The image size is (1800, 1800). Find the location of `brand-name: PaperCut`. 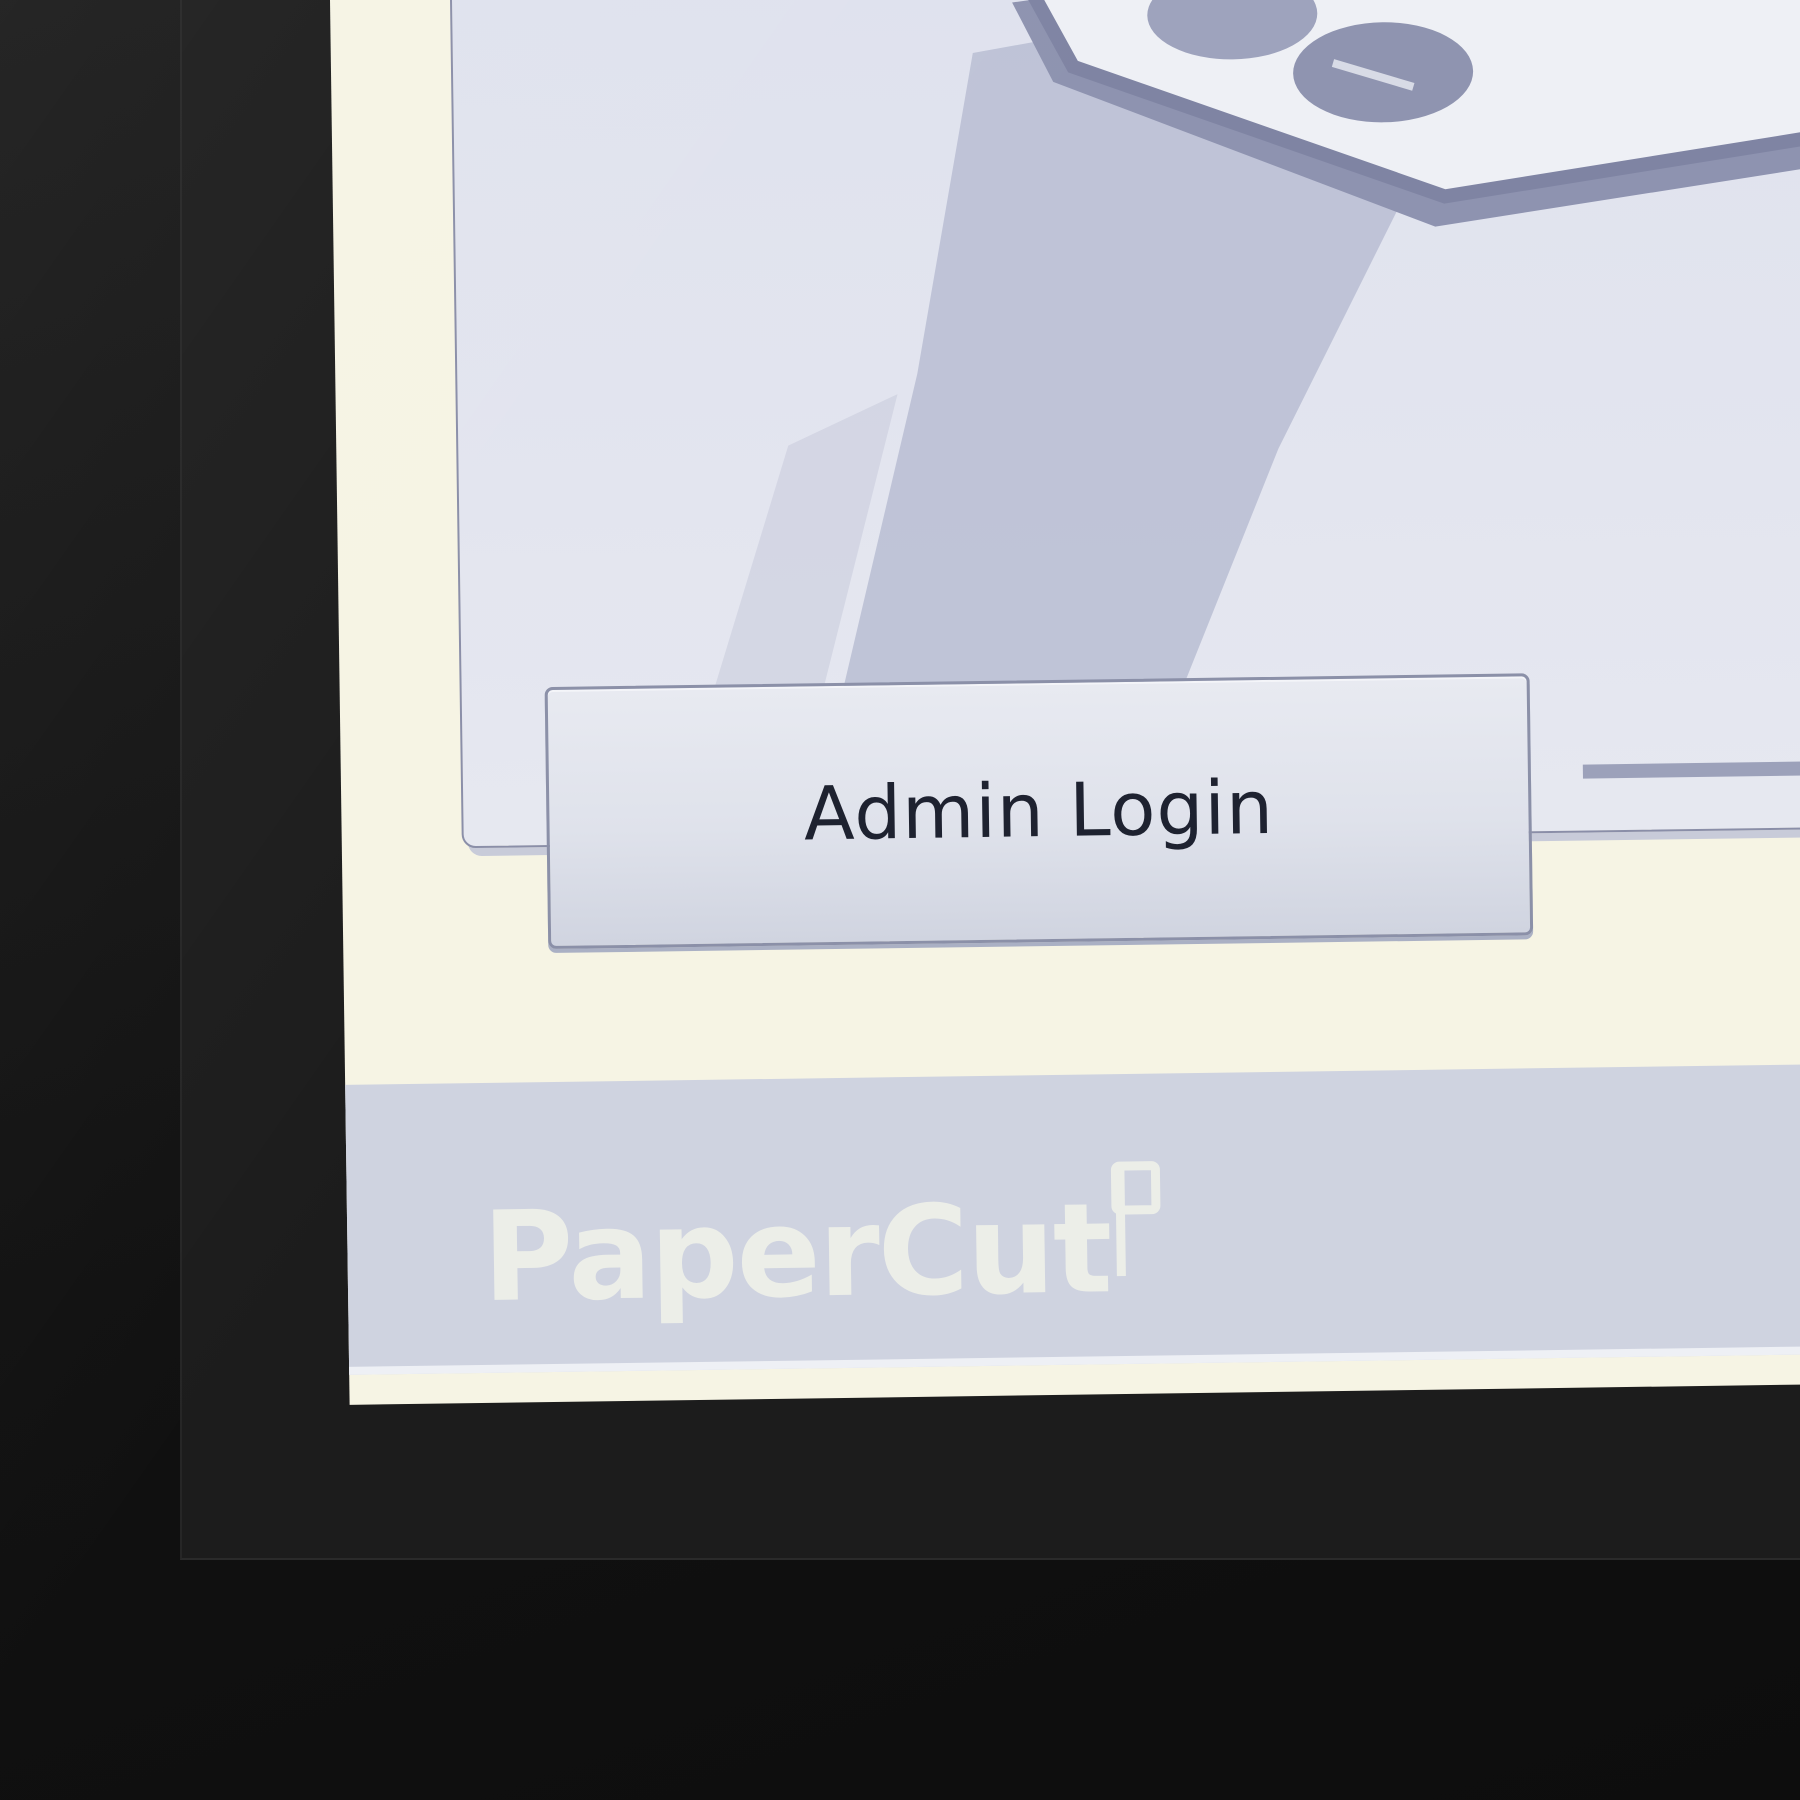

brand-name: PaperCut is located at coordinates (796, 1253).